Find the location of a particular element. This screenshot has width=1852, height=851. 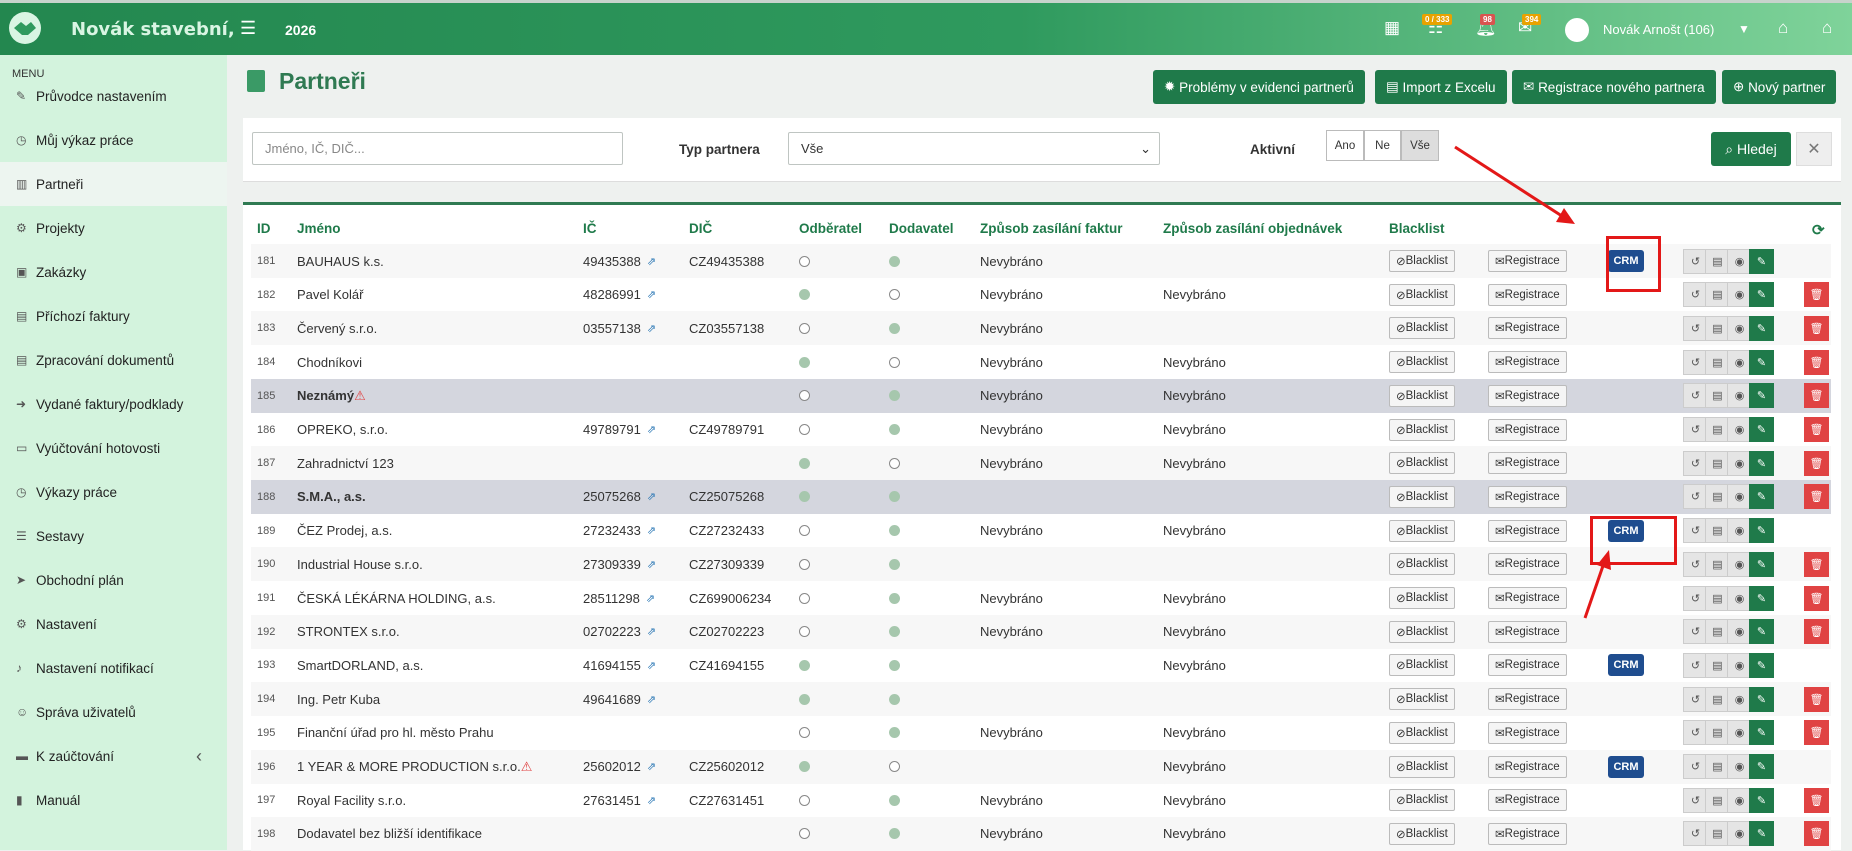

col-name: Jméno is located at coordinates (319, 228).